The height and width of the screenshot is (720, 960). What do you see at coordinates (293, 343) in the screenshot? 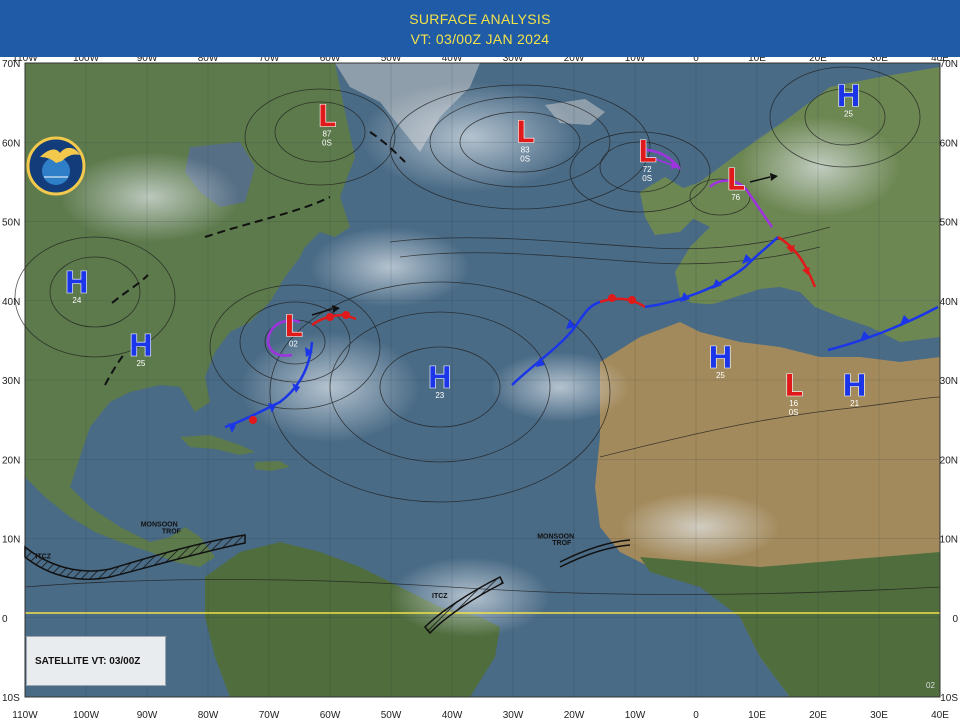
I see `pressure-value: 02` at bounding box center [293, 343].